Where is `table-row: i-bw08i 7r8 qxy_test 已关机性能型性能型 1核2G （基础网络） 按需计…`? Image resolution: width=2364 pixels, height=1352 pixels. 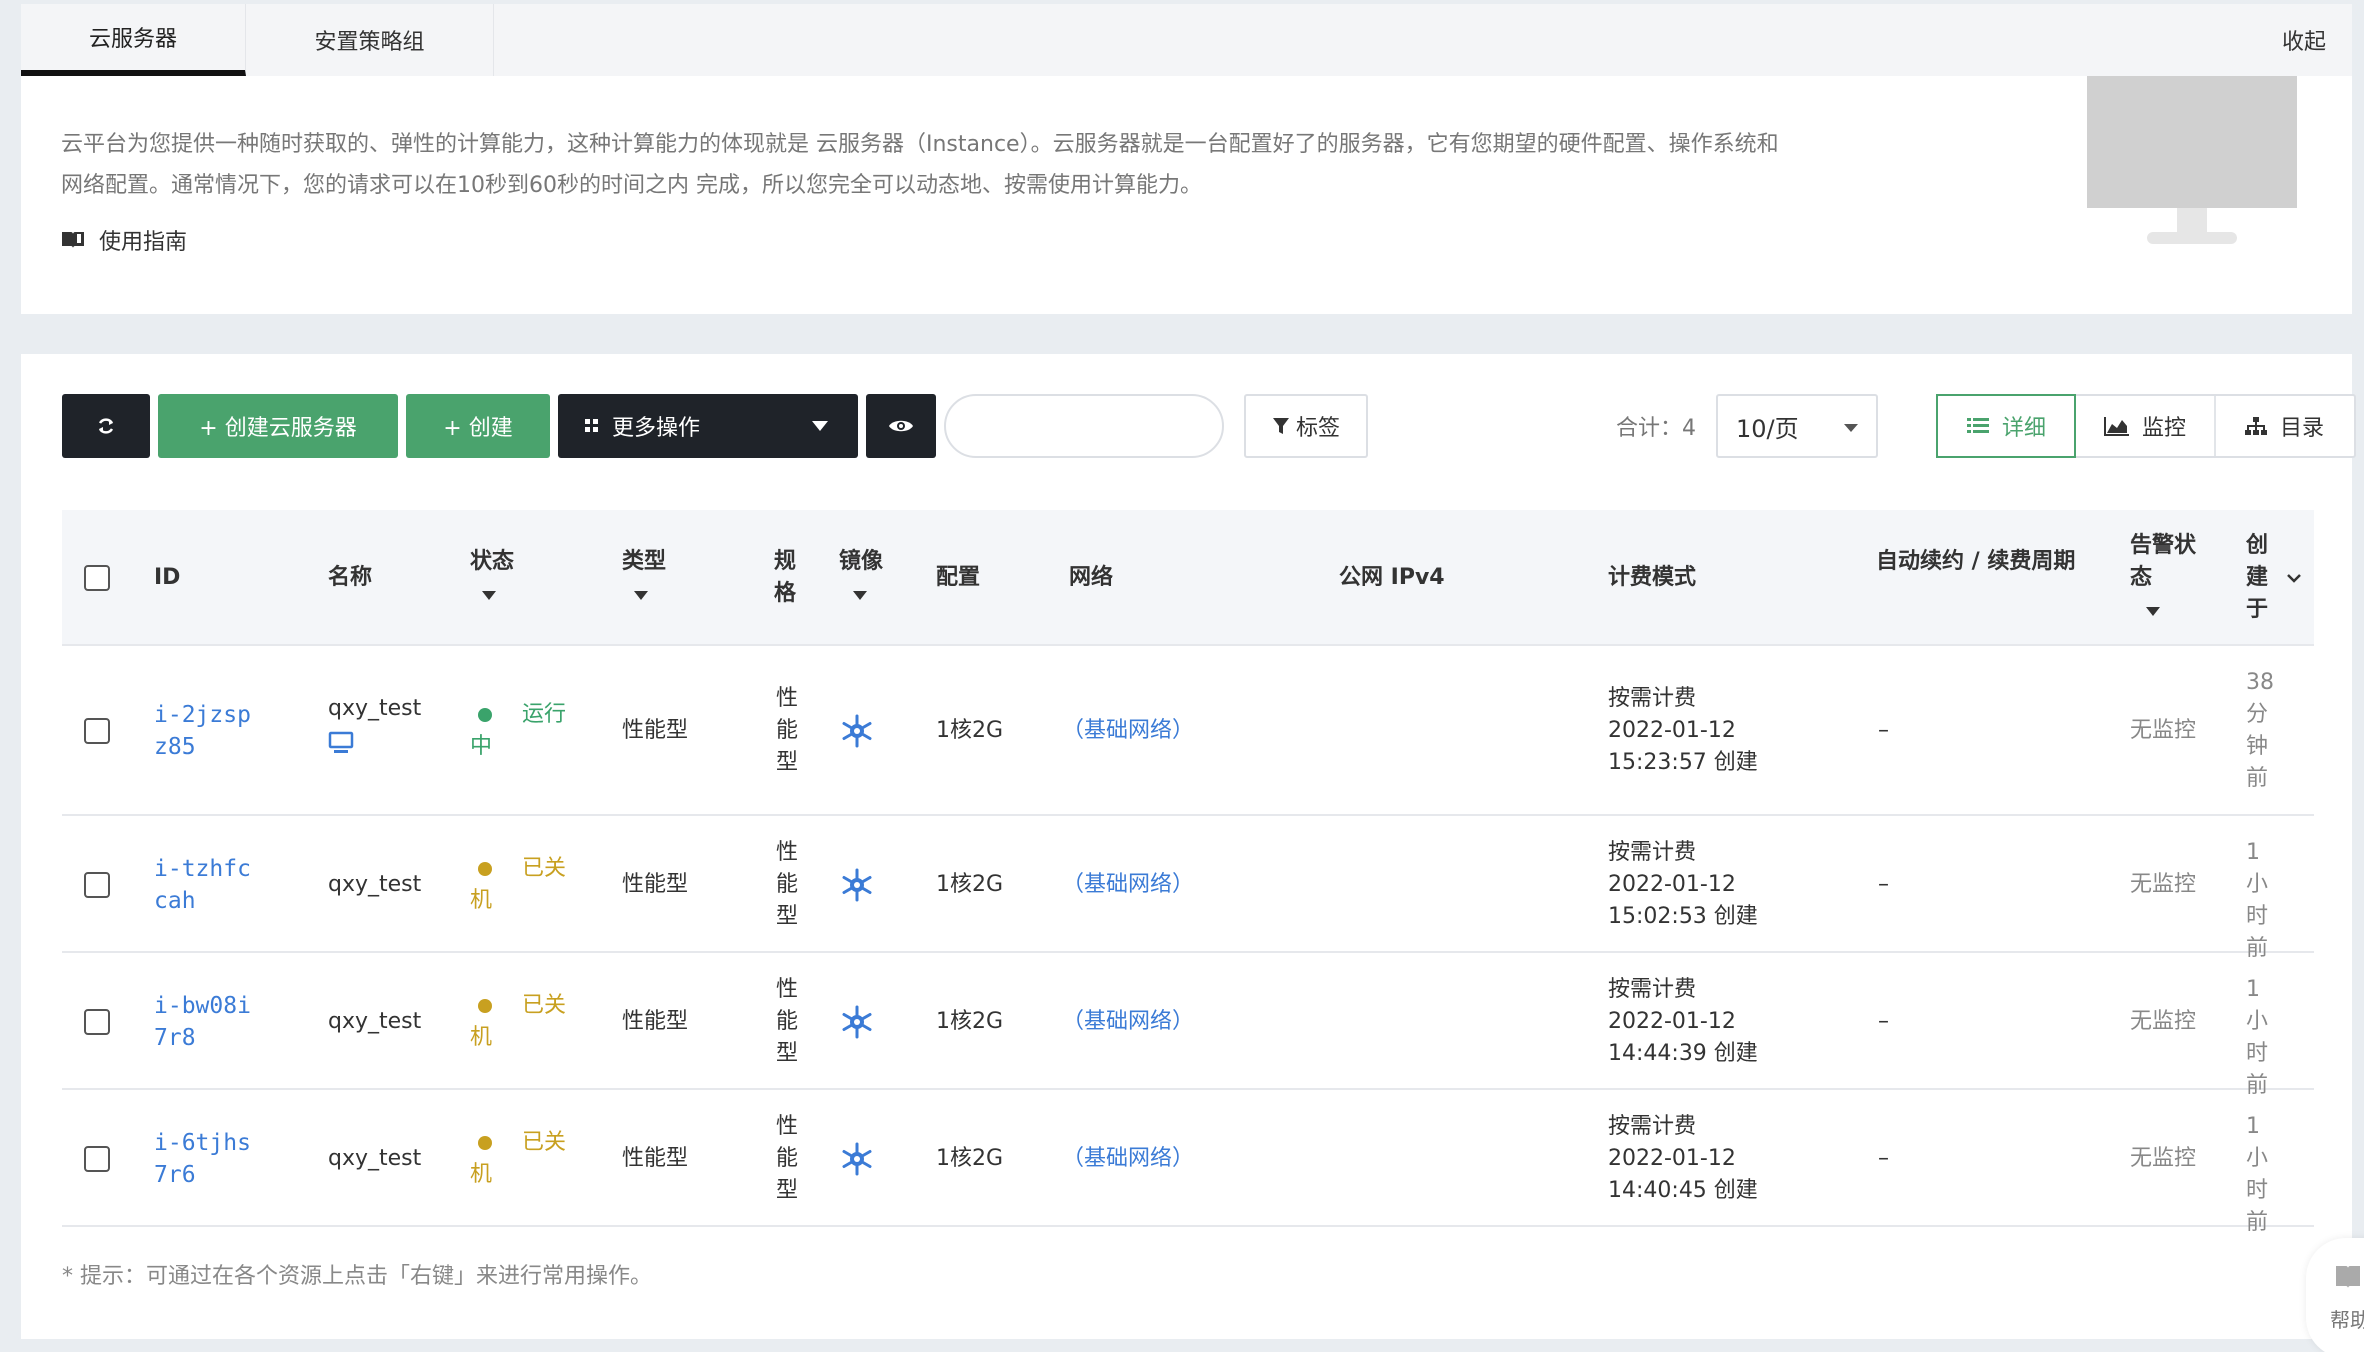 table-row: i-bw08i 7r8 qxy_test 已关机性能型性能型 1核2G （基础网络） 按需计… is located at coordinates (1188, 1025).